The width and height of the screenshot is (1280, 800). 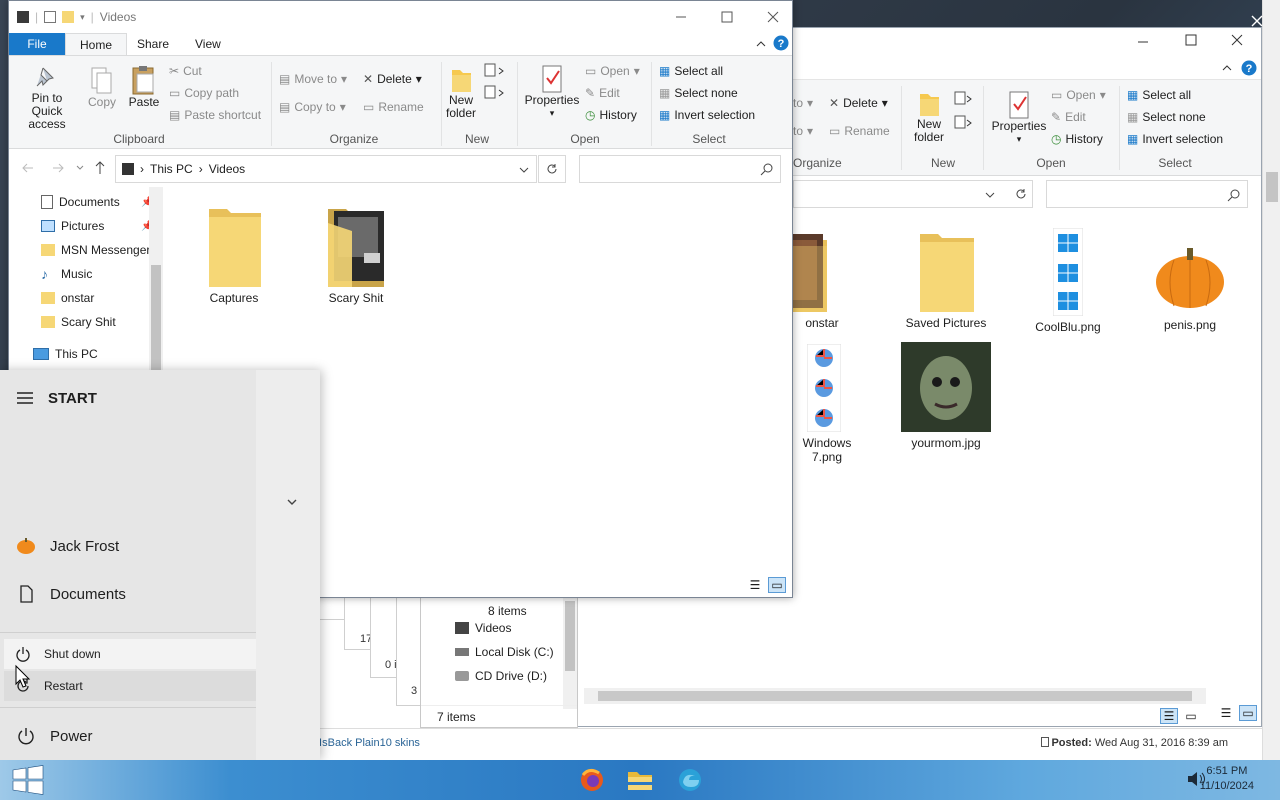 What do you see at coordinates (50, 17) in the screenshot?
I see `properties-quick-icon` at bounding box center [50, 17].